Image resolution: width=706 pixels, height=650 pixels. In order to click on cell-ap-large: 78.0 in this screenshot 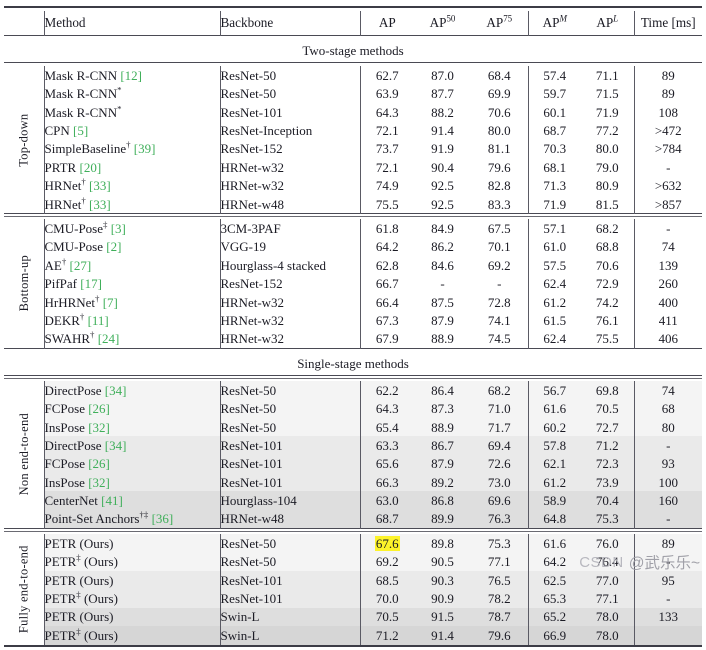, I will do `click(607, 636)`.